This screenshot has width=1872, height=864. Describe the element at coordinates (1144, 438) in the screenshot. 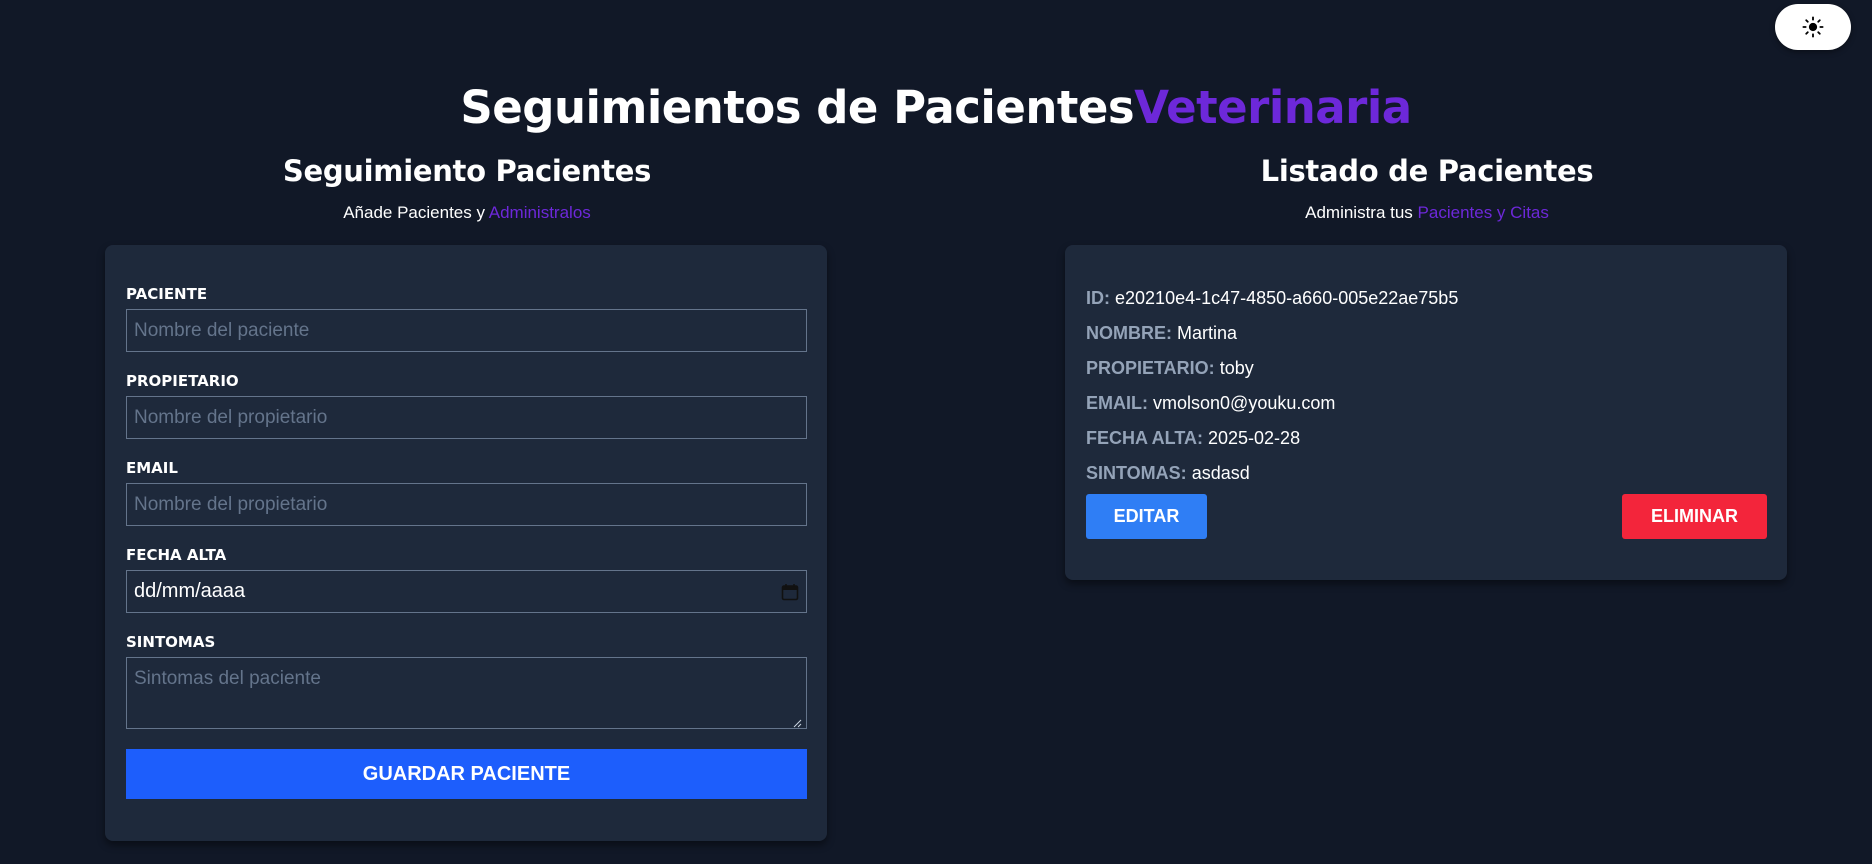

I see `patient-fecha-label: FECHA ALTA:` at that location.